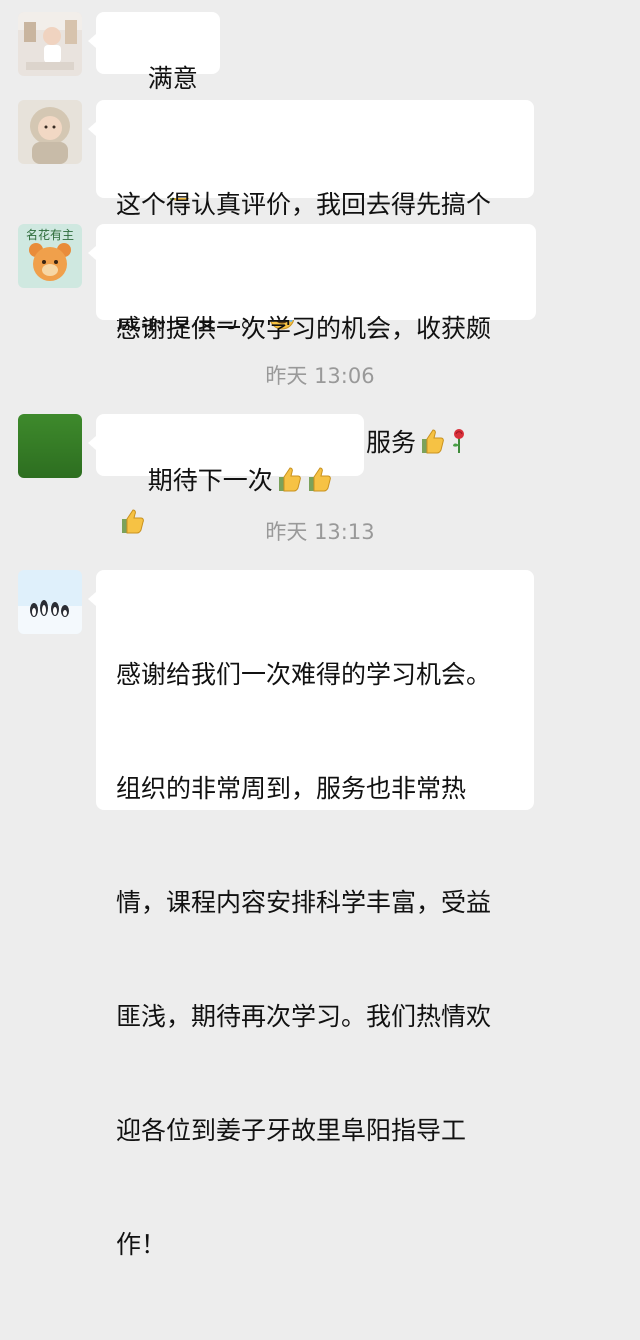 Image resolution: width=640 pixels, height=1340 pixels. I want to click on message-text-line: 情，课程内容安排科学丰富，受益, so click(304, 902).